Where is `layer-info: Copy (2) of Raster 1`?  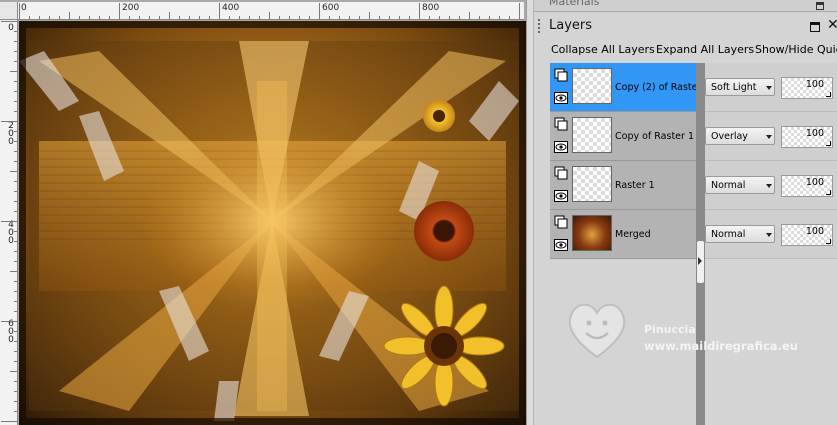 layer-info: Copy (2) of Raster 1 is located at coordinates (630, 87).